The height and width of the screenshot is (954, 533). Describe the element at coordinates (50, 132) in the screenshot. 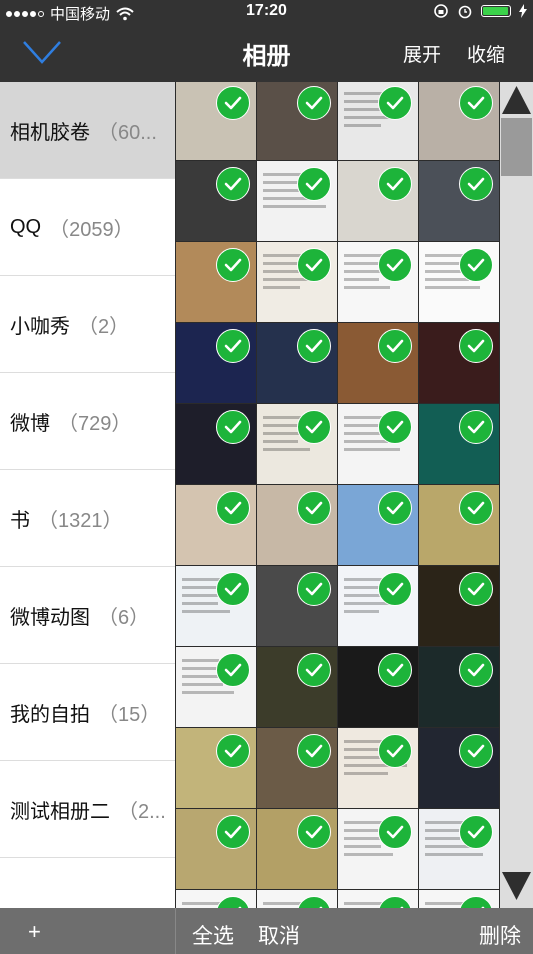

I see `album-name: 相机胶卷` at that location.